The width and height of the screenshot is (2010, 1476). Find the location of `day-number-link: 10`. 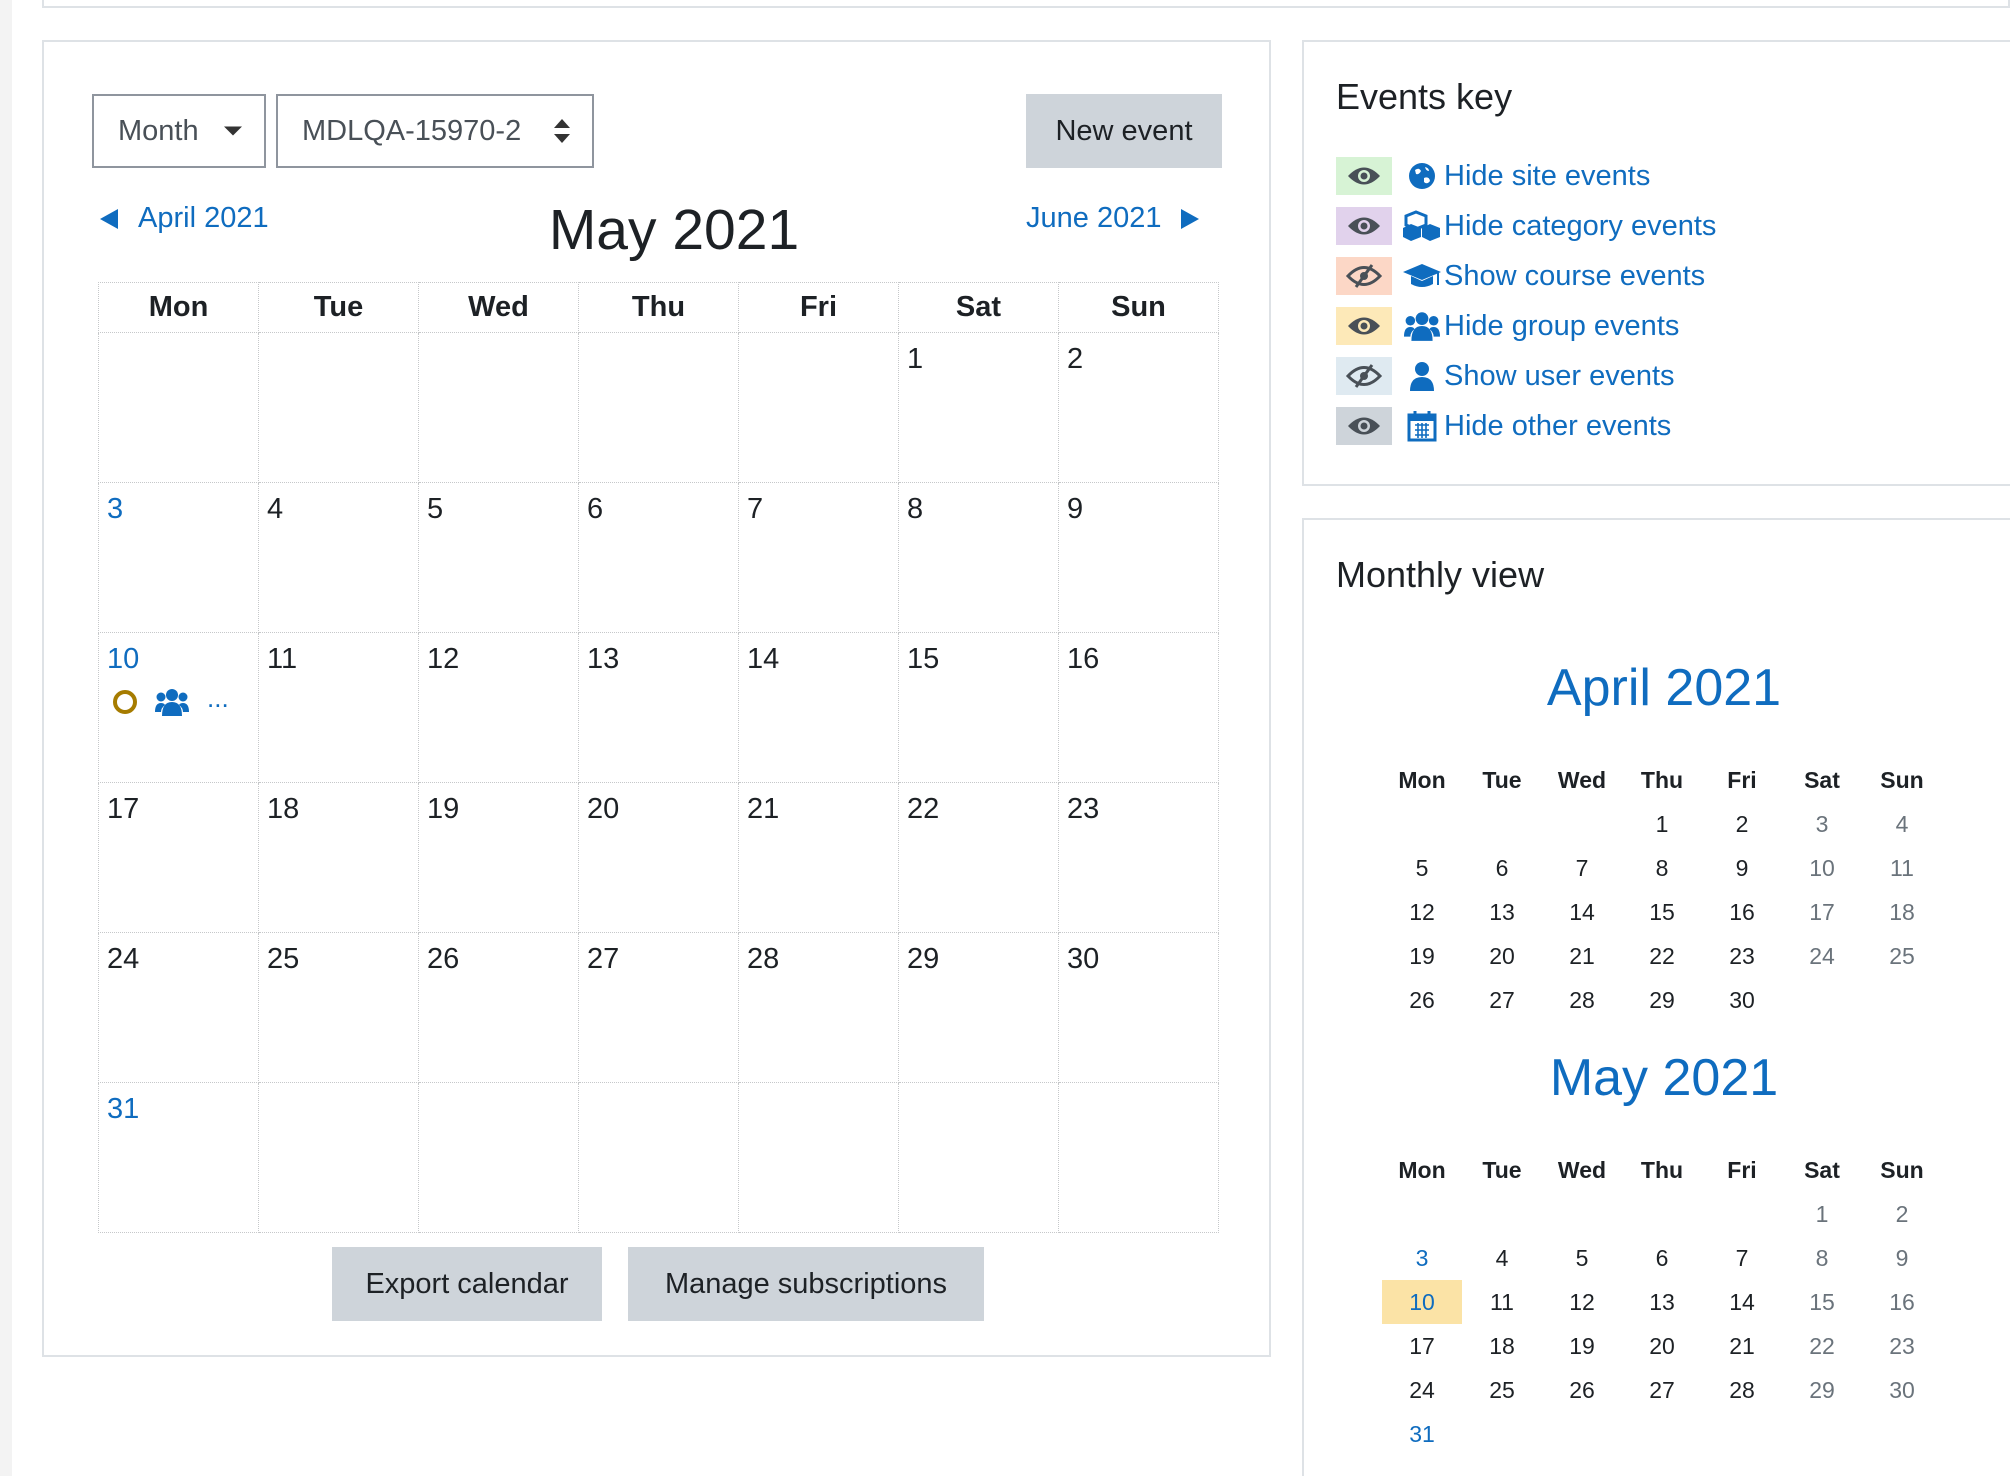

day-number-link: 10 is located at coordinates (178, 659).